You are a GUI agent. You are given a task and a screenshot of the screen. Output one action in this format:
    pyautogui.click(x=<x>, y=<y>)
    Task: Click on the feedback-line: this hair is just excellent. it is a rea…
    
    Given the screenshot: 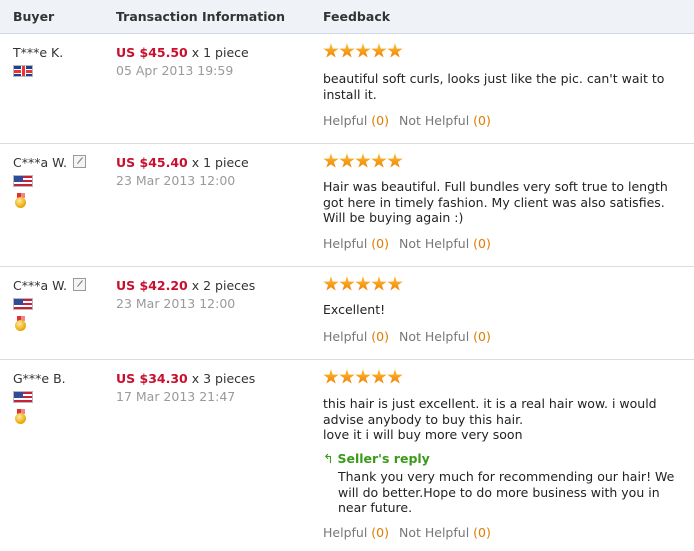 What is the action you would take?
    pyautogui.click(x=490, y=411)
    